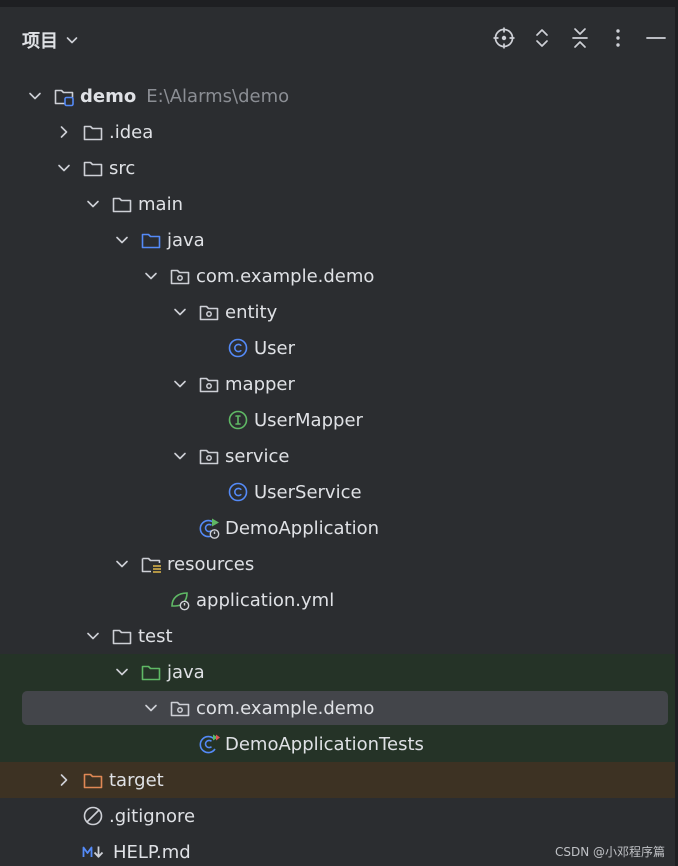 The width and height of the screenshot is (678, 866). Describe the element at coordinates (95, 852) in the screenshot. I see `markdown-icon` at that location.